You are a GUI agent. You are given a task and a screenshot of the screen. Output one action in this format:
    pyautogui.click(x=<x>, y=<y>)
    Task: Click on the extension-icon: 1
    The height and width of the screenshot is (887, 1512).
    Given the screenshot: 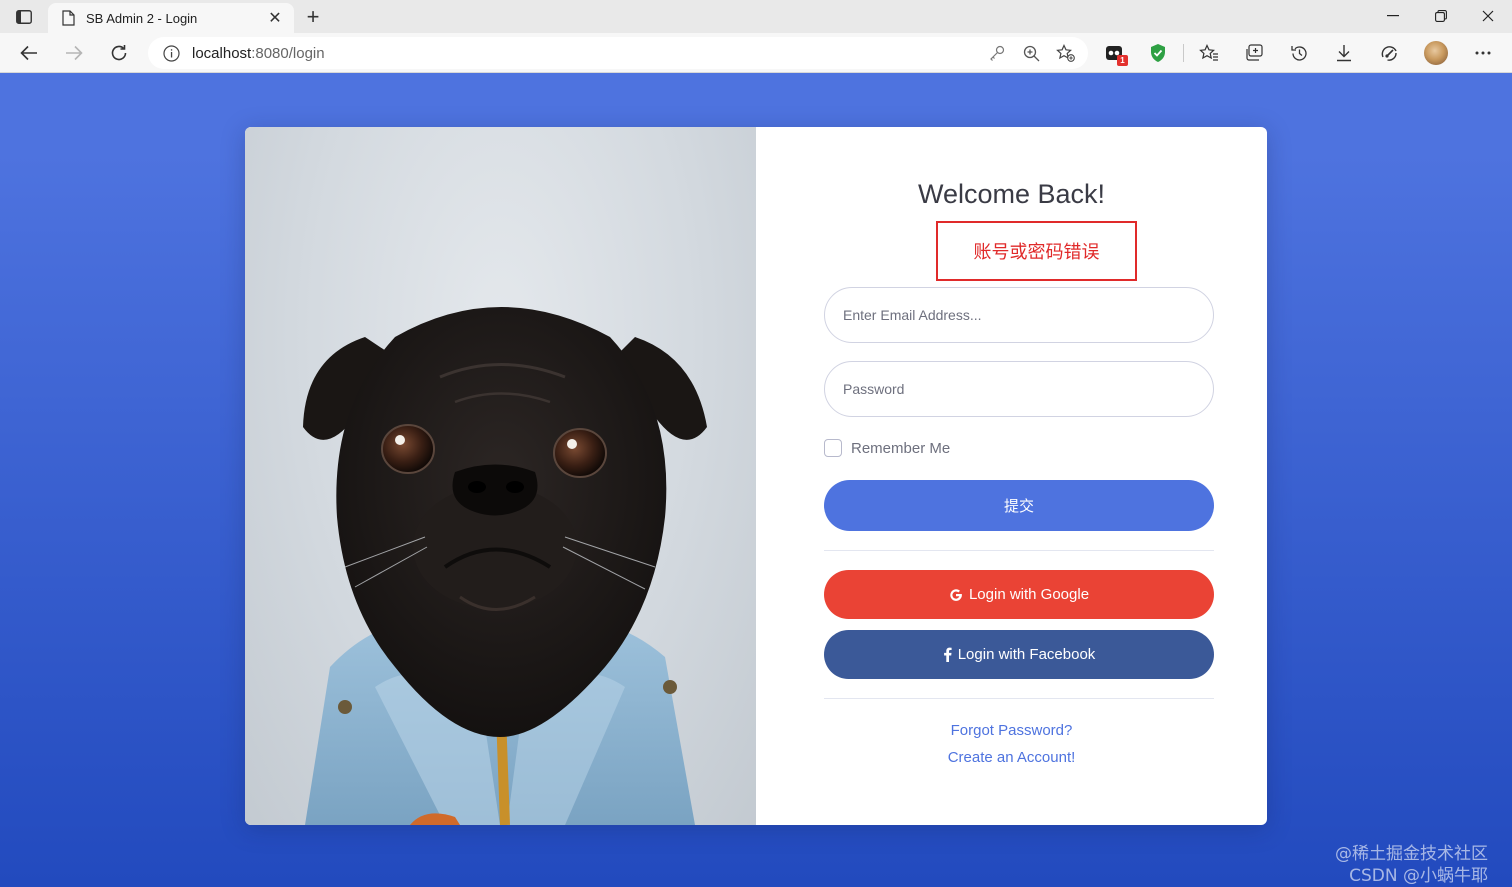 What is the action you would take?
    pyautogui.click(x=1114, y=53)
    